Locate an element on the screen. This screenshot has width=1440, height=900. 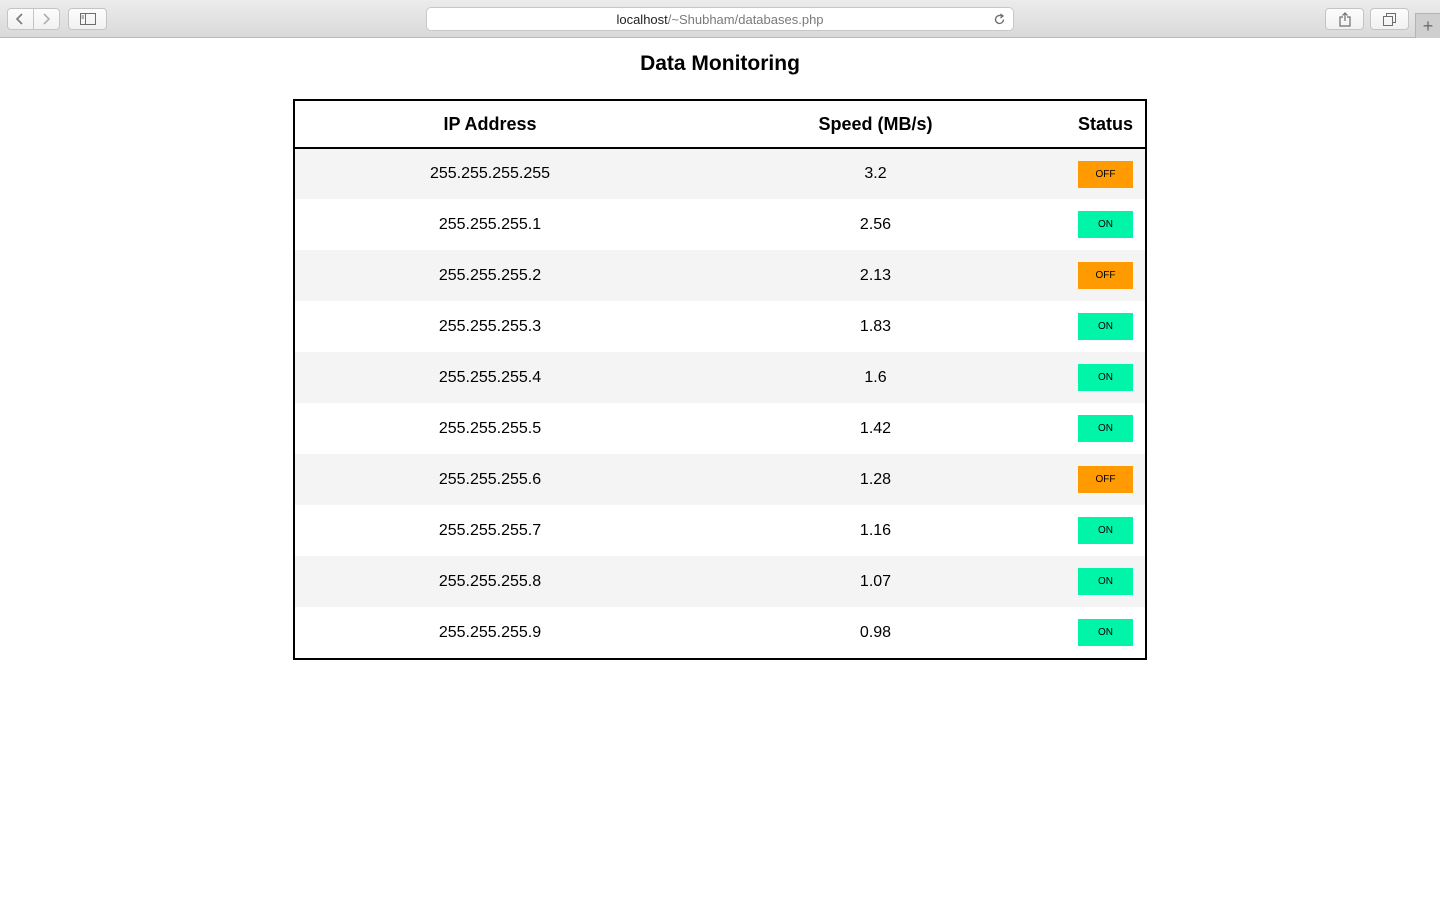
page-title: Data Monitoring is located at coordinates (720, 63).